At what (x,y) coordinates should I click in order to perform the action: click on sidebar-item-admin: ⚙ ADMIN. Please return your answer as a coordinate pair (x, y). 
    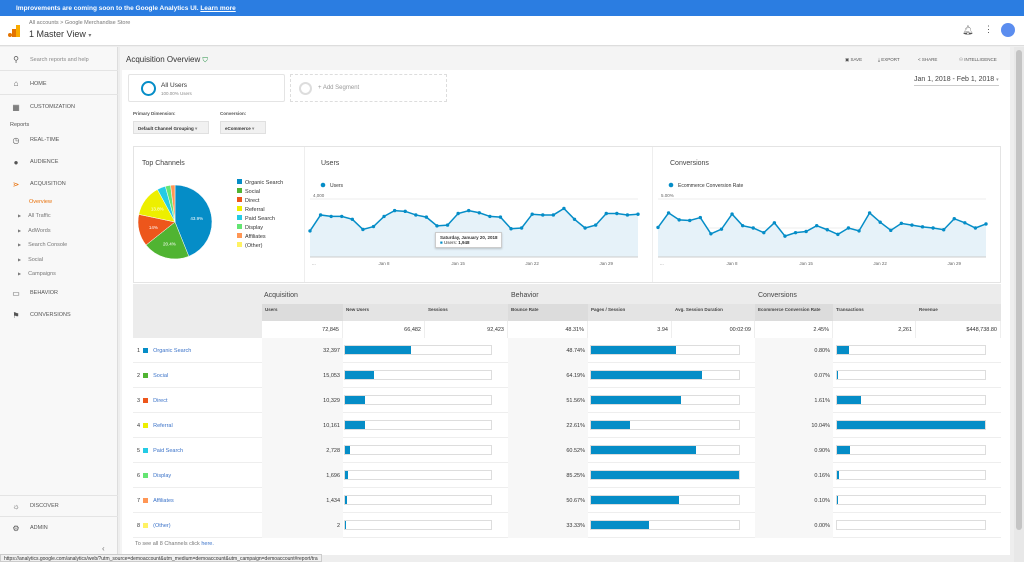
    Looking at the image, I should click on (59, 528).